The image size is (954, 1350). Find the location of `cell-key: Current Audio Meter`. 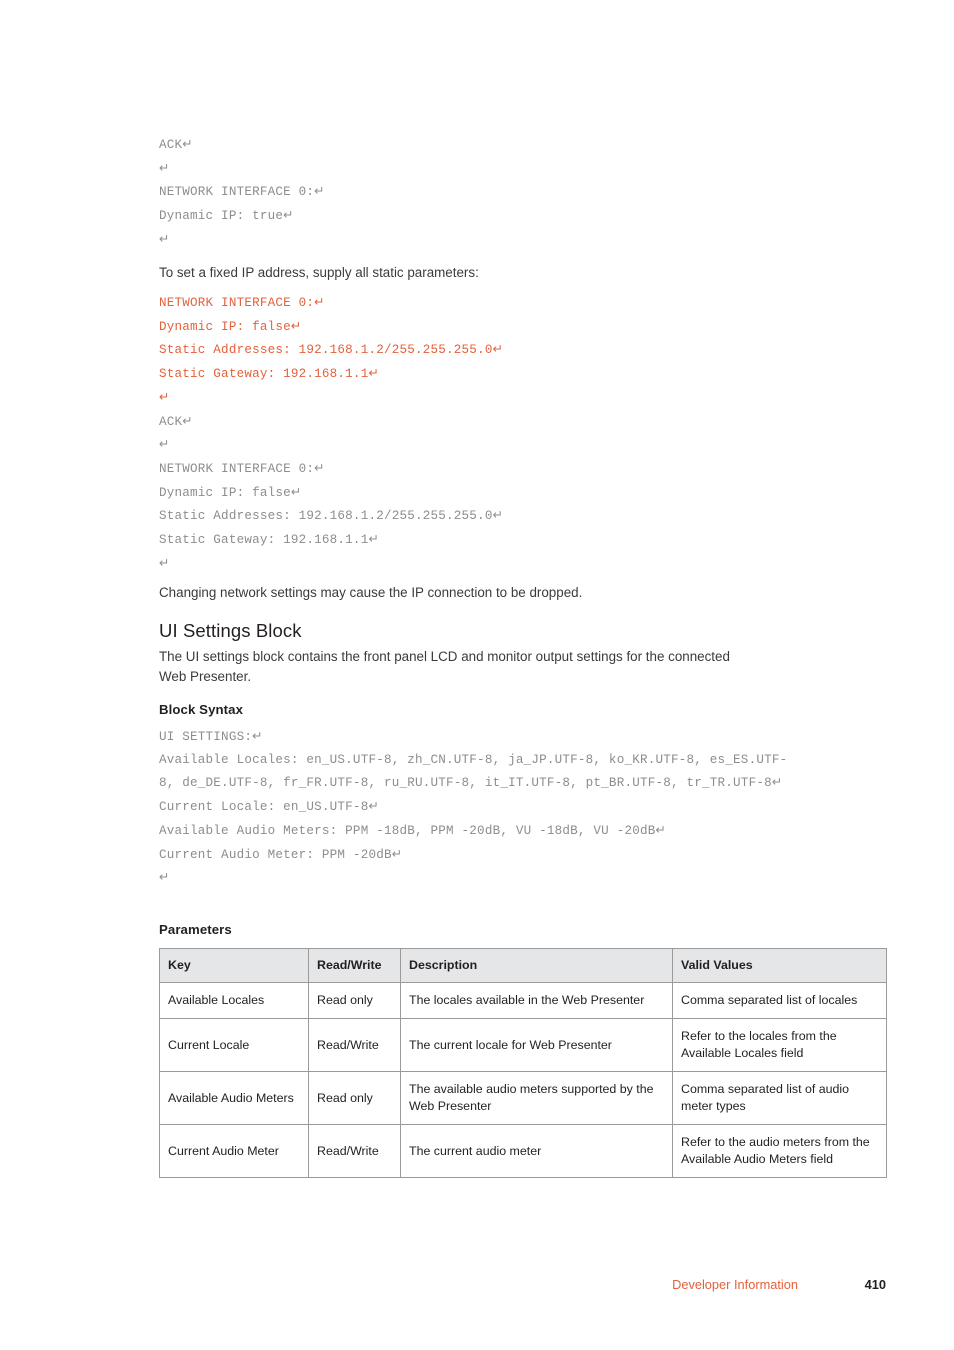

cell-key: Current Audio Meter is located at coordinates (234, 1151).